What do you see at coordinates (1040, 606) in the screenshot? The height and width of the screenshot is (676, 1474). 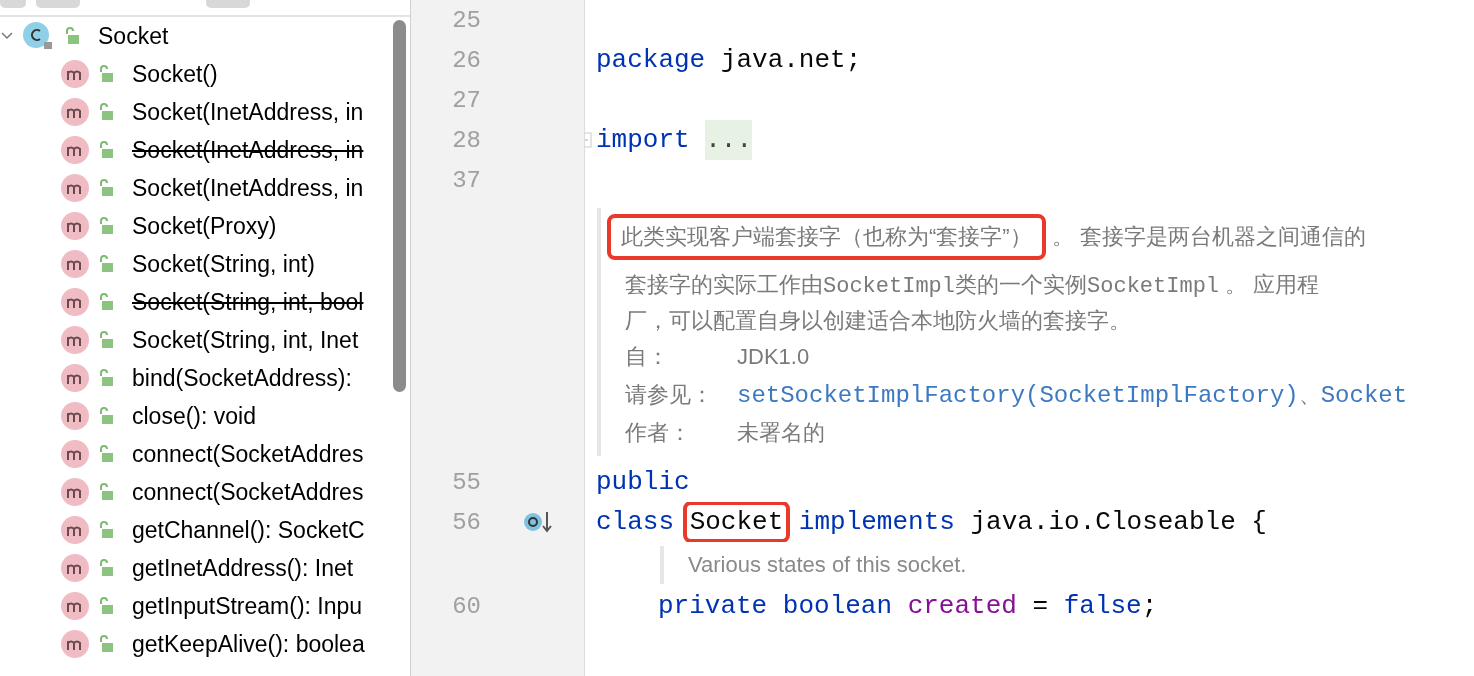 I see `code-text: =` at bounding box center [1040, 606].